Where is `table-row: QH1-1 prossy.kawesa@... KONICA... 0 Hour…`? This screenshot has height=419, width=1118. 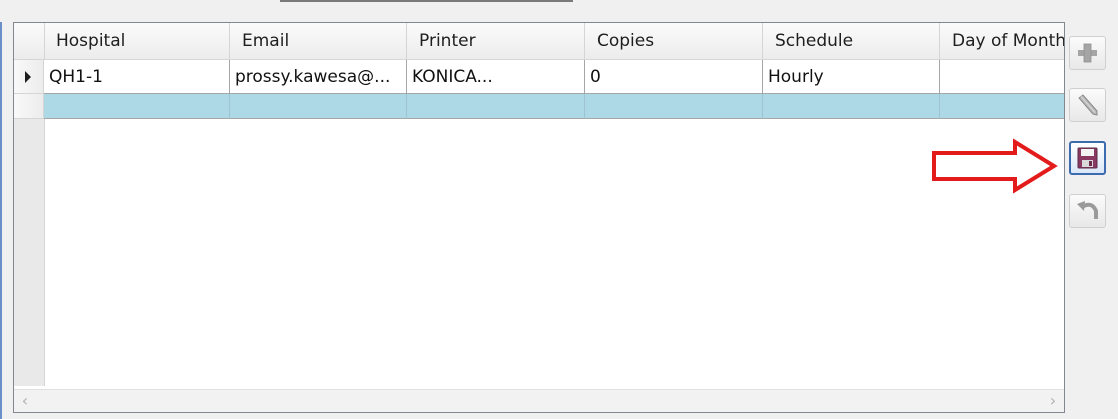
table-row: QH1-1 prossy.kawesa@... KONICA... 0 Hour… is located at coordinates (539, 77).